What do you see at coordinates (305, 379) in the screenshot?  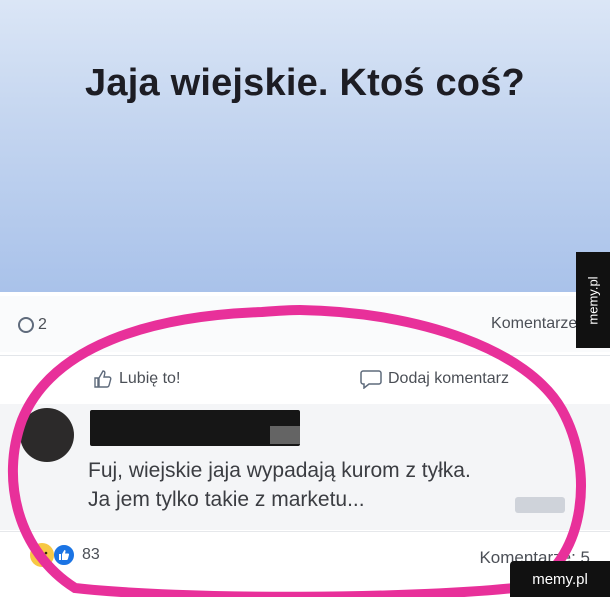 I see `action-row` at bounding box center [305, 379].